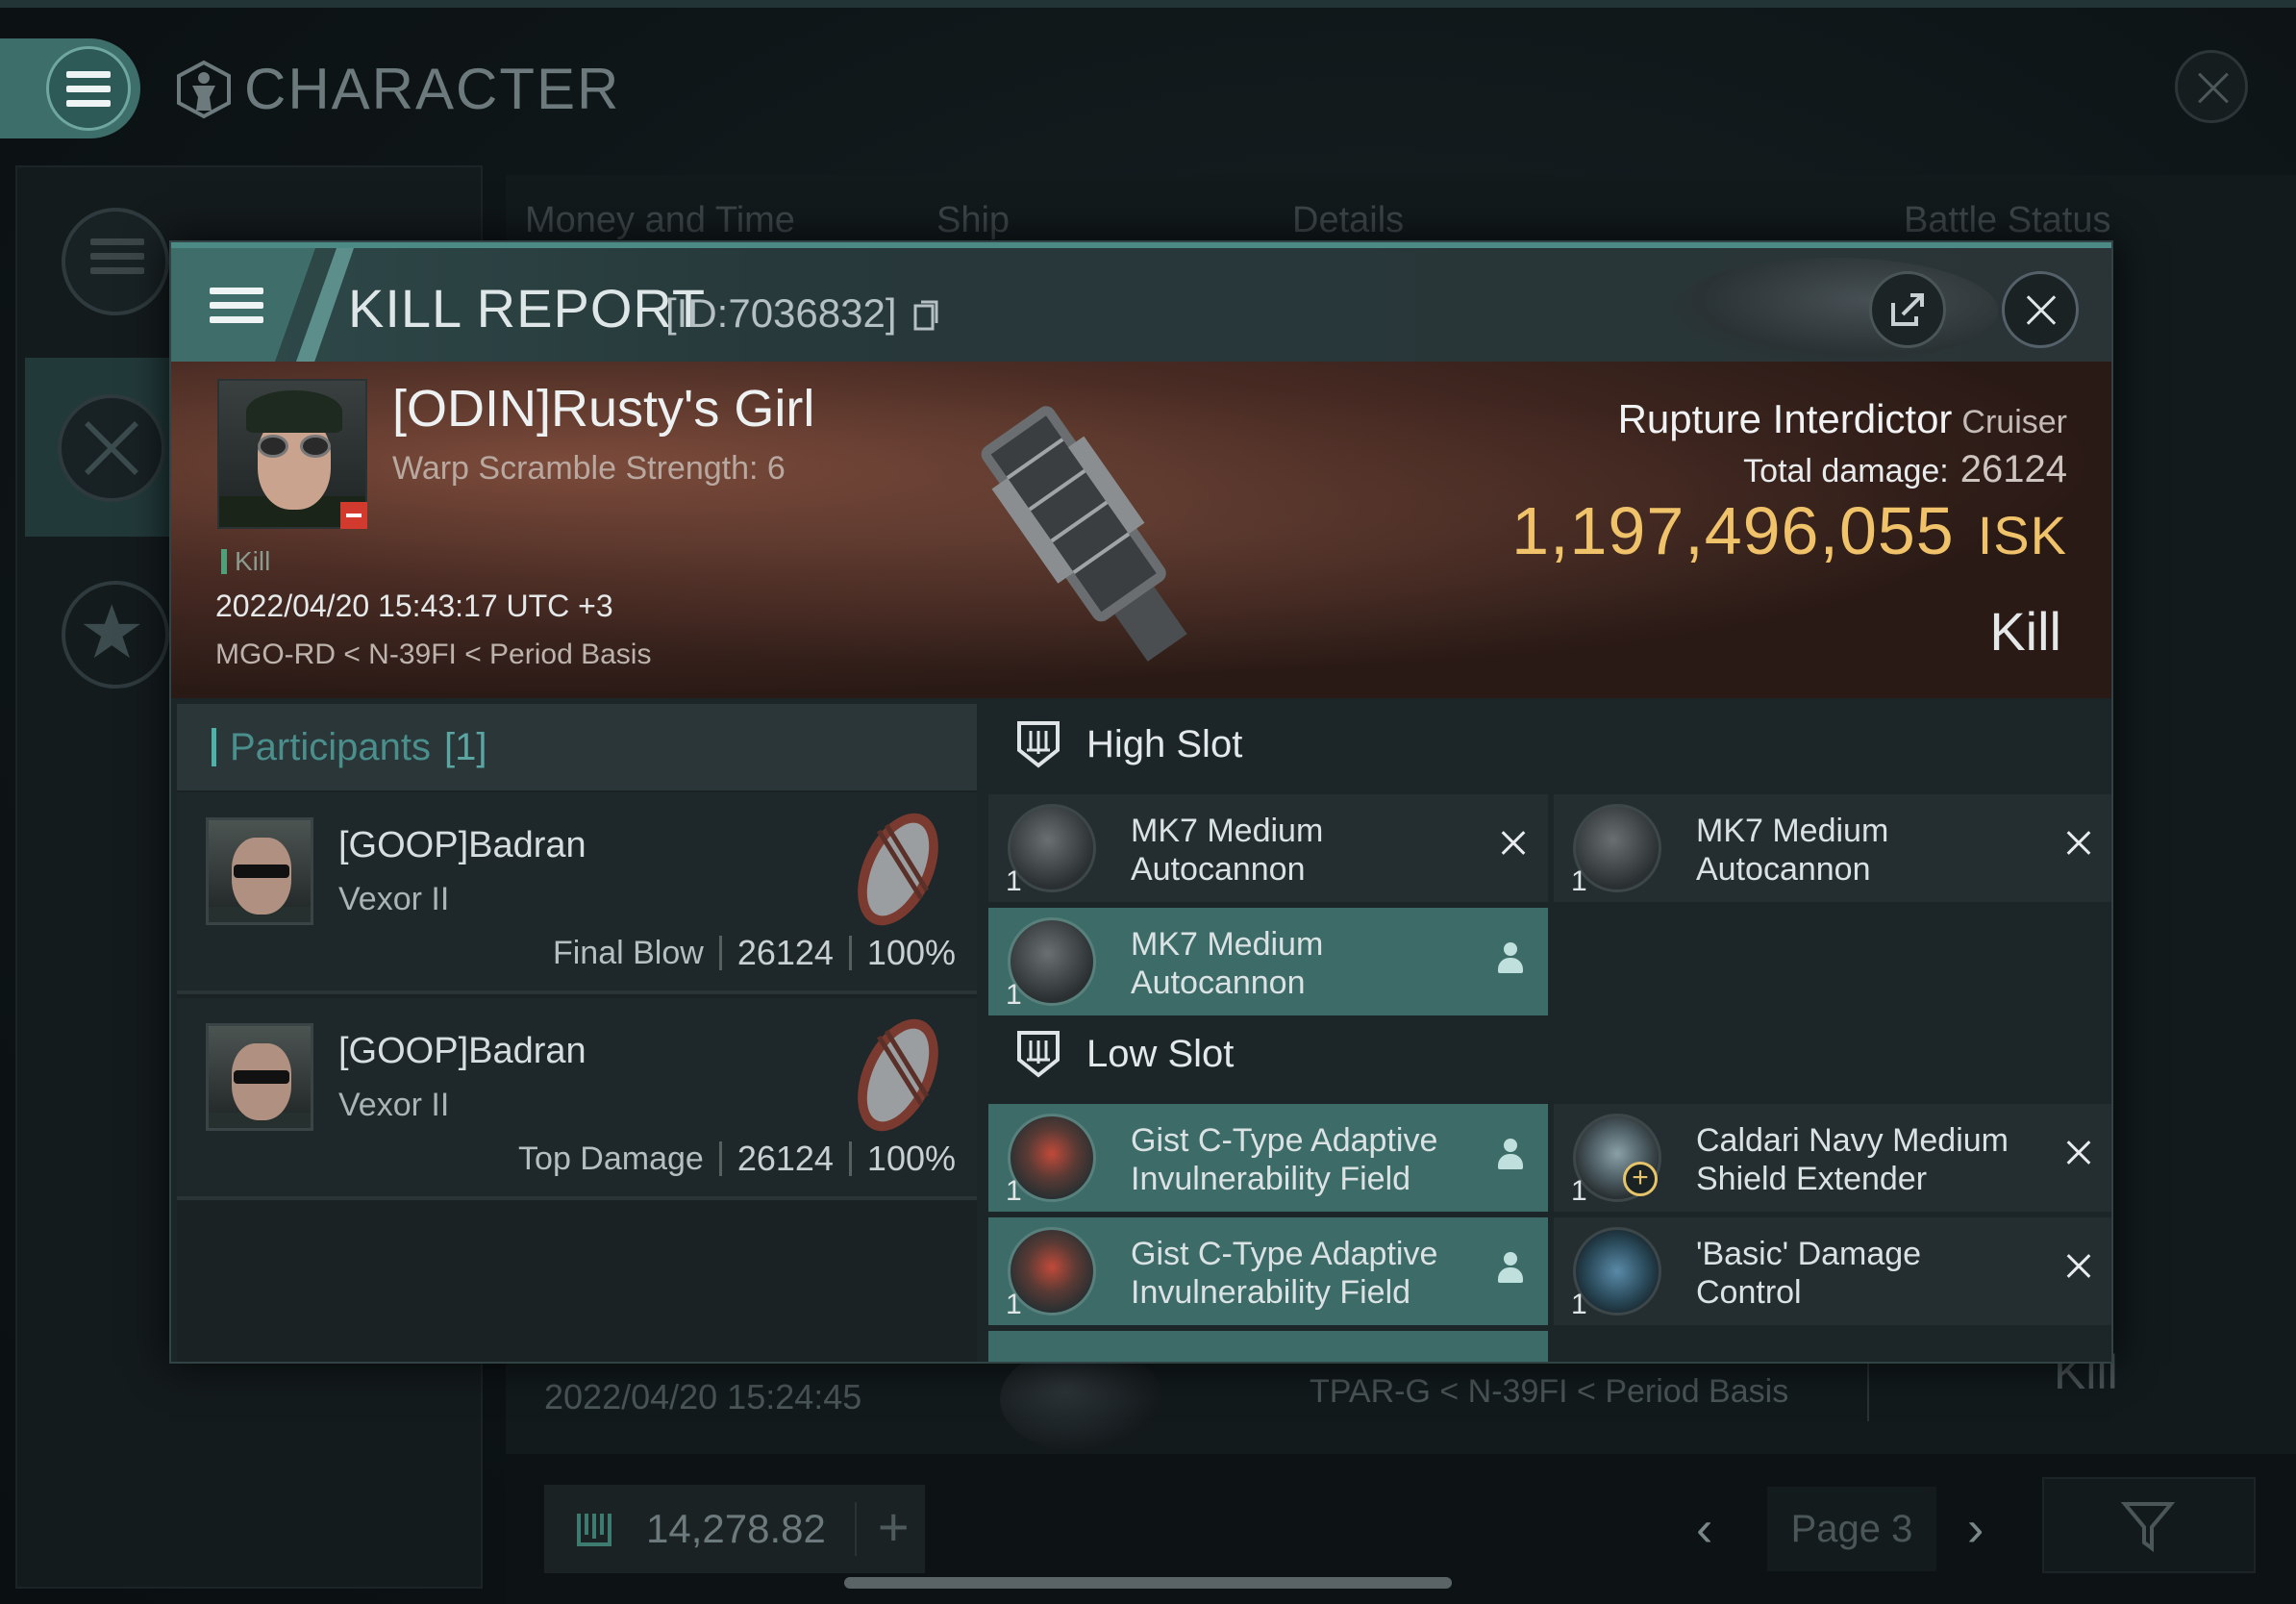 This screenshot has height=1604, width=2296. Describe the element at coordinates (577, 747) in the screenshot. I see `participants-header: Participants [1]` at that location.